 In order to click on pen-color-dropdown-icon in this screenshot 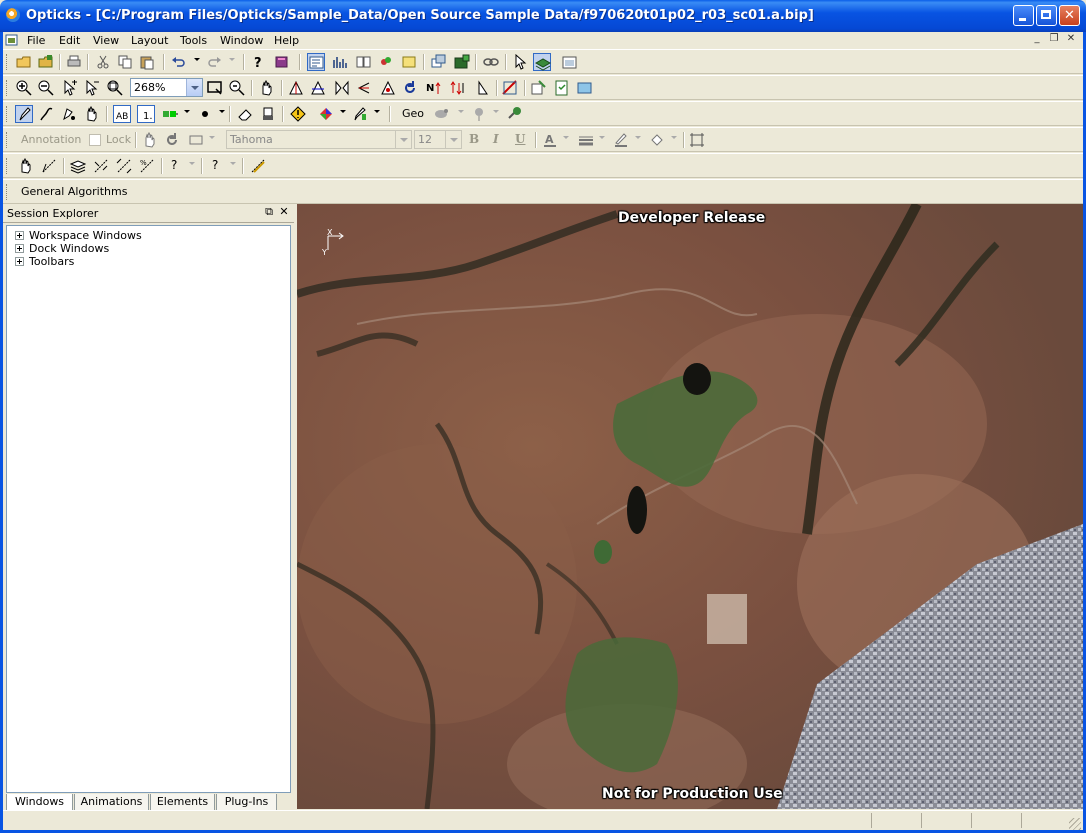, I will do `click(377, 111)`.